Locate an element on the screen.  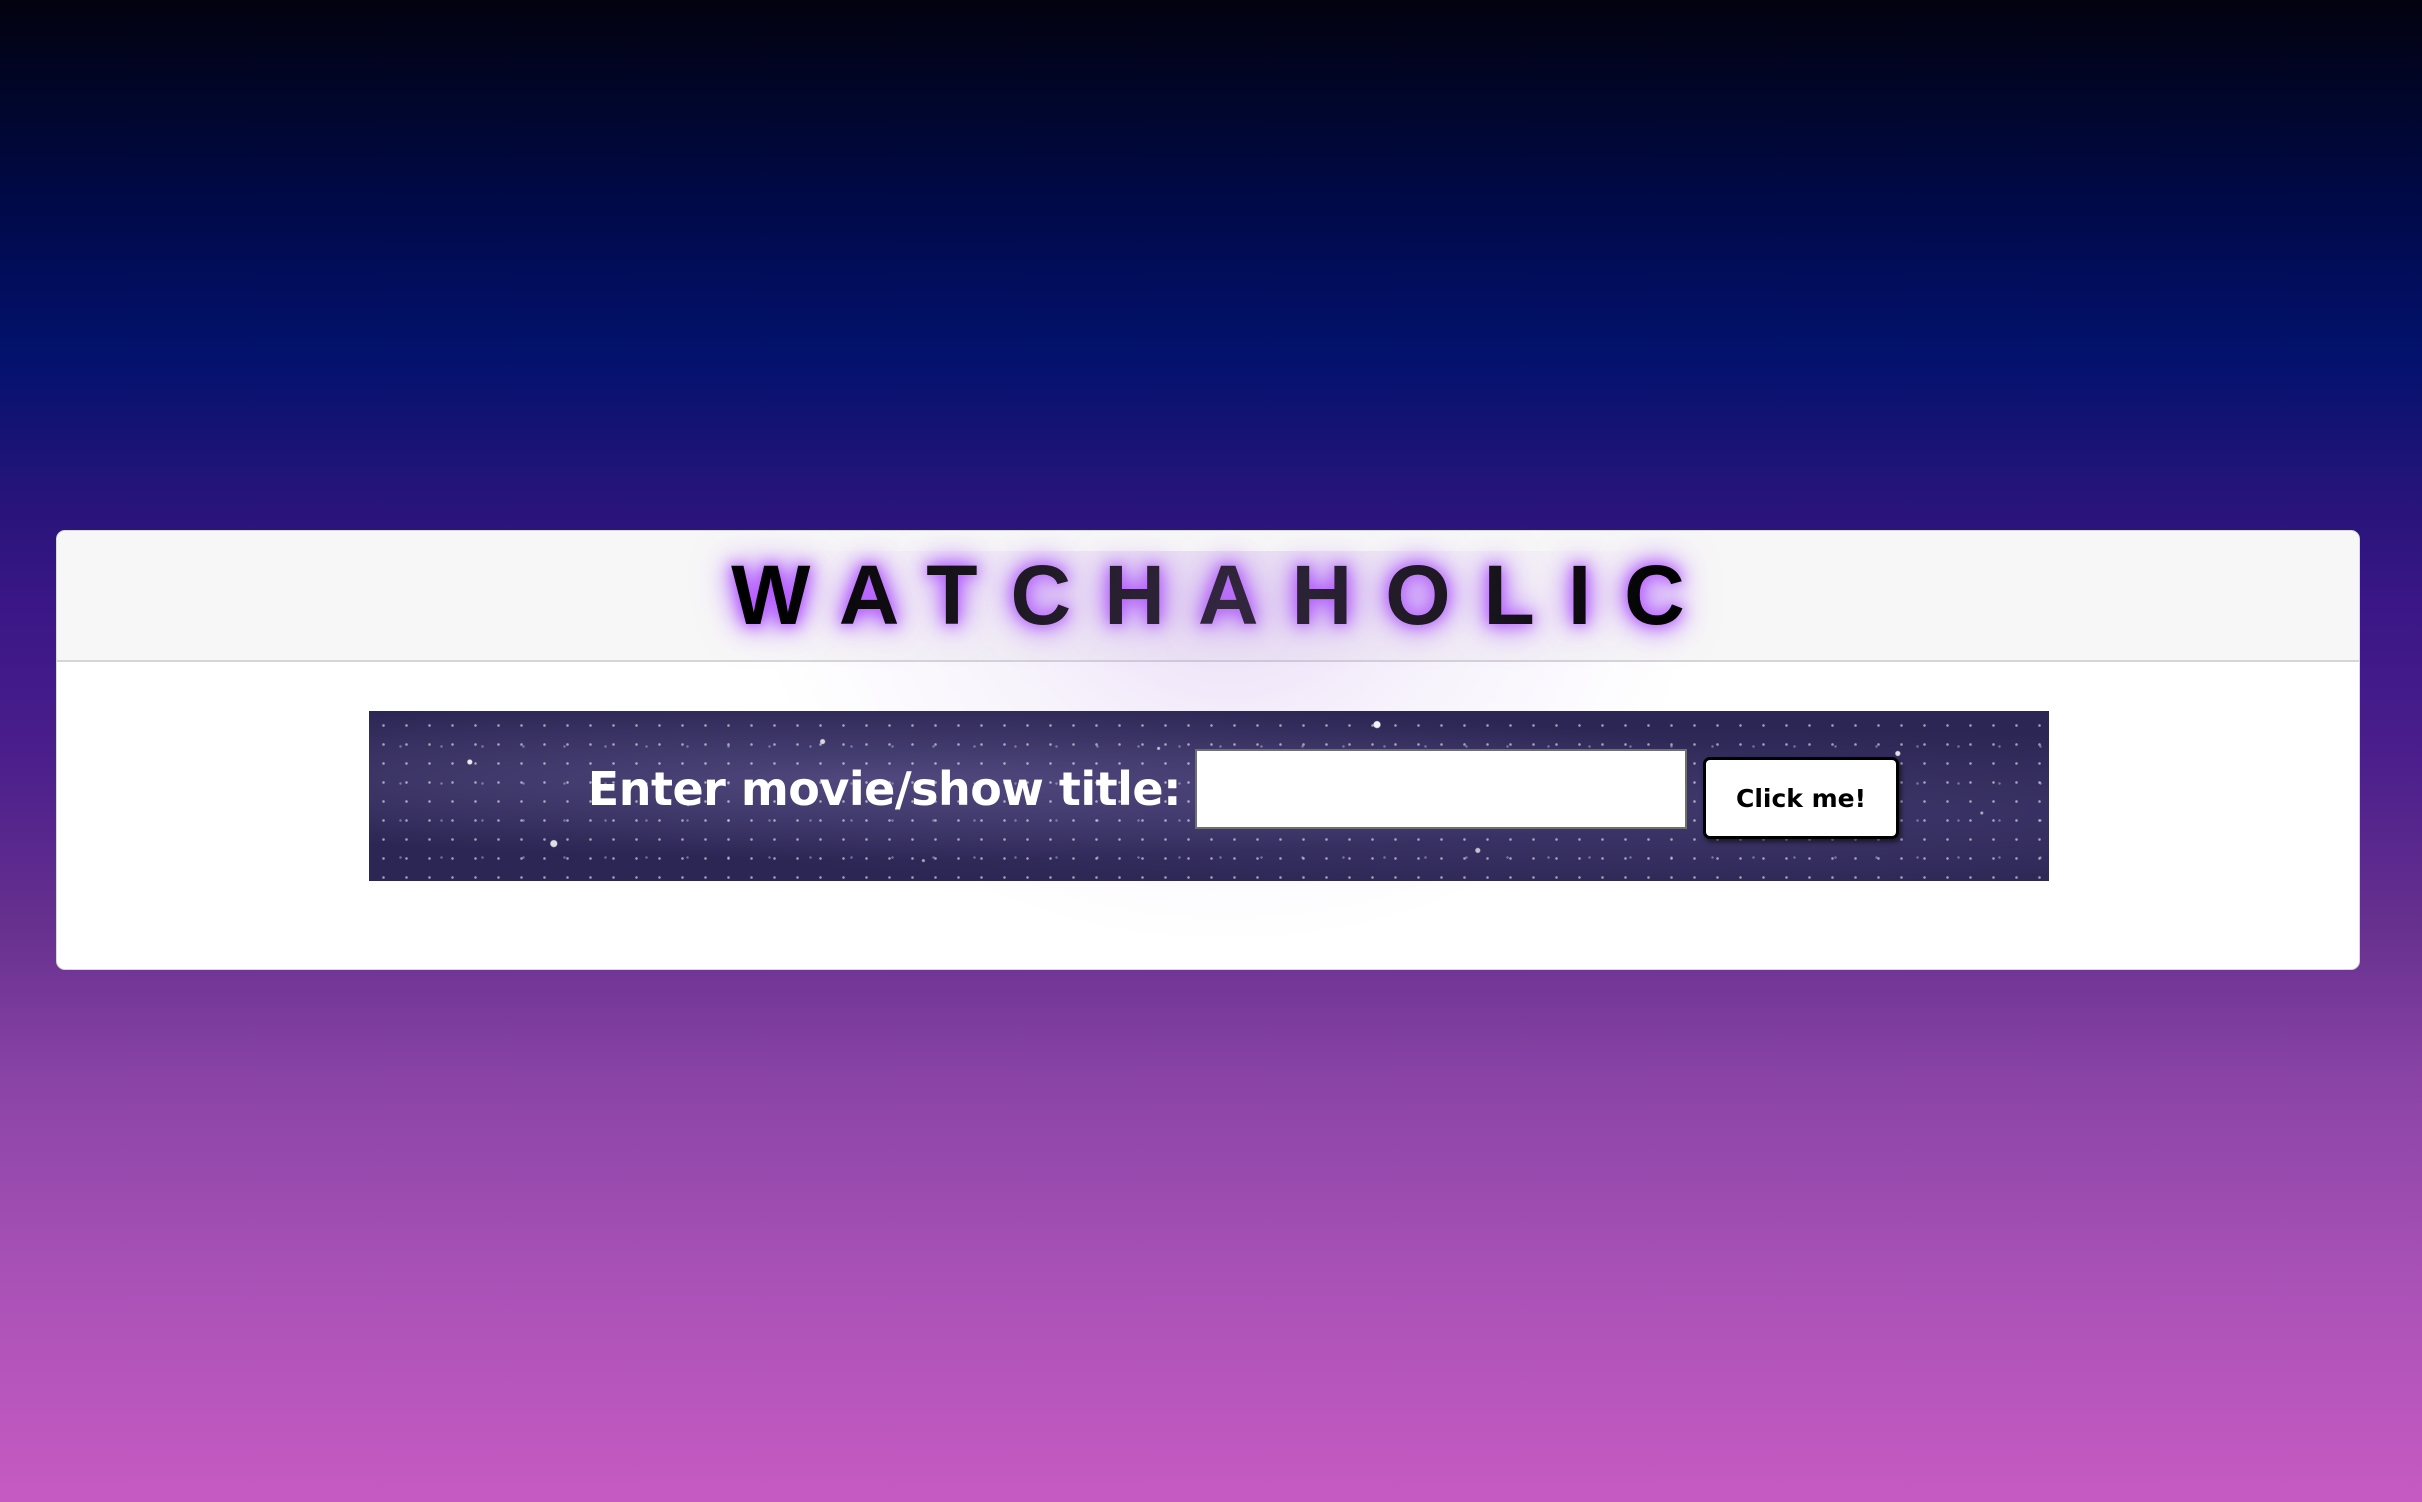
search-label: Enter movie/show title: is located at coordinates (884, 789).